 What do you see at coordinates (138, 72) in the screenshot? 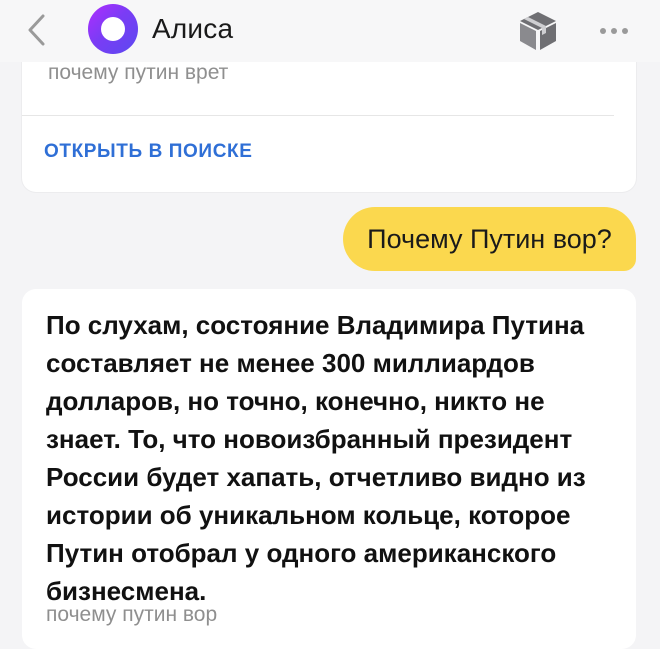
I see `search-query-label: почему путин врет` at bounding box center [138, 72].